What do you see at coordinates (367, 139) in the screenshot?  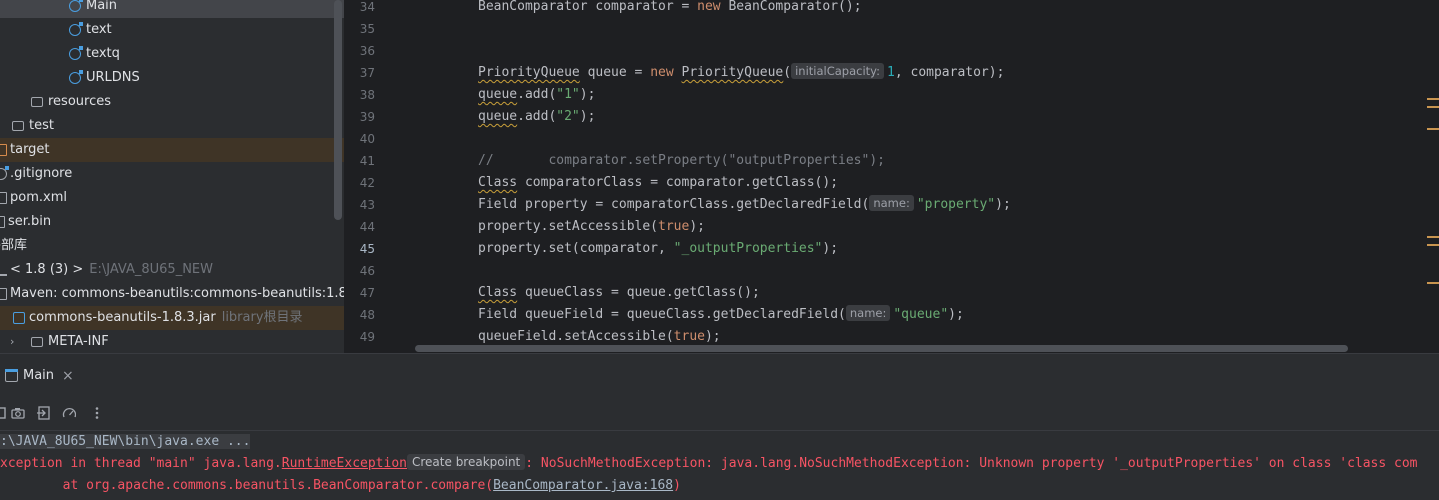 I see `line-number: 40` at bounding box center [367, 139].